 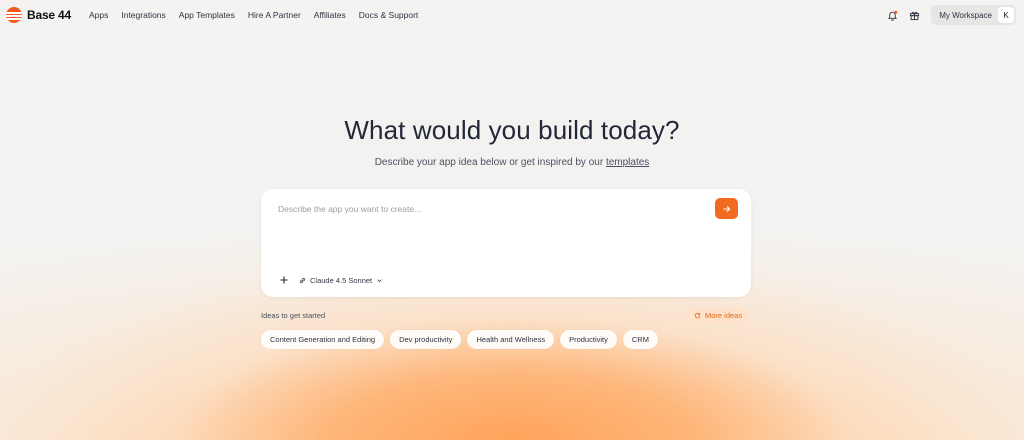 I want to click on arrow-right-icon, so click(x=726, y=208).